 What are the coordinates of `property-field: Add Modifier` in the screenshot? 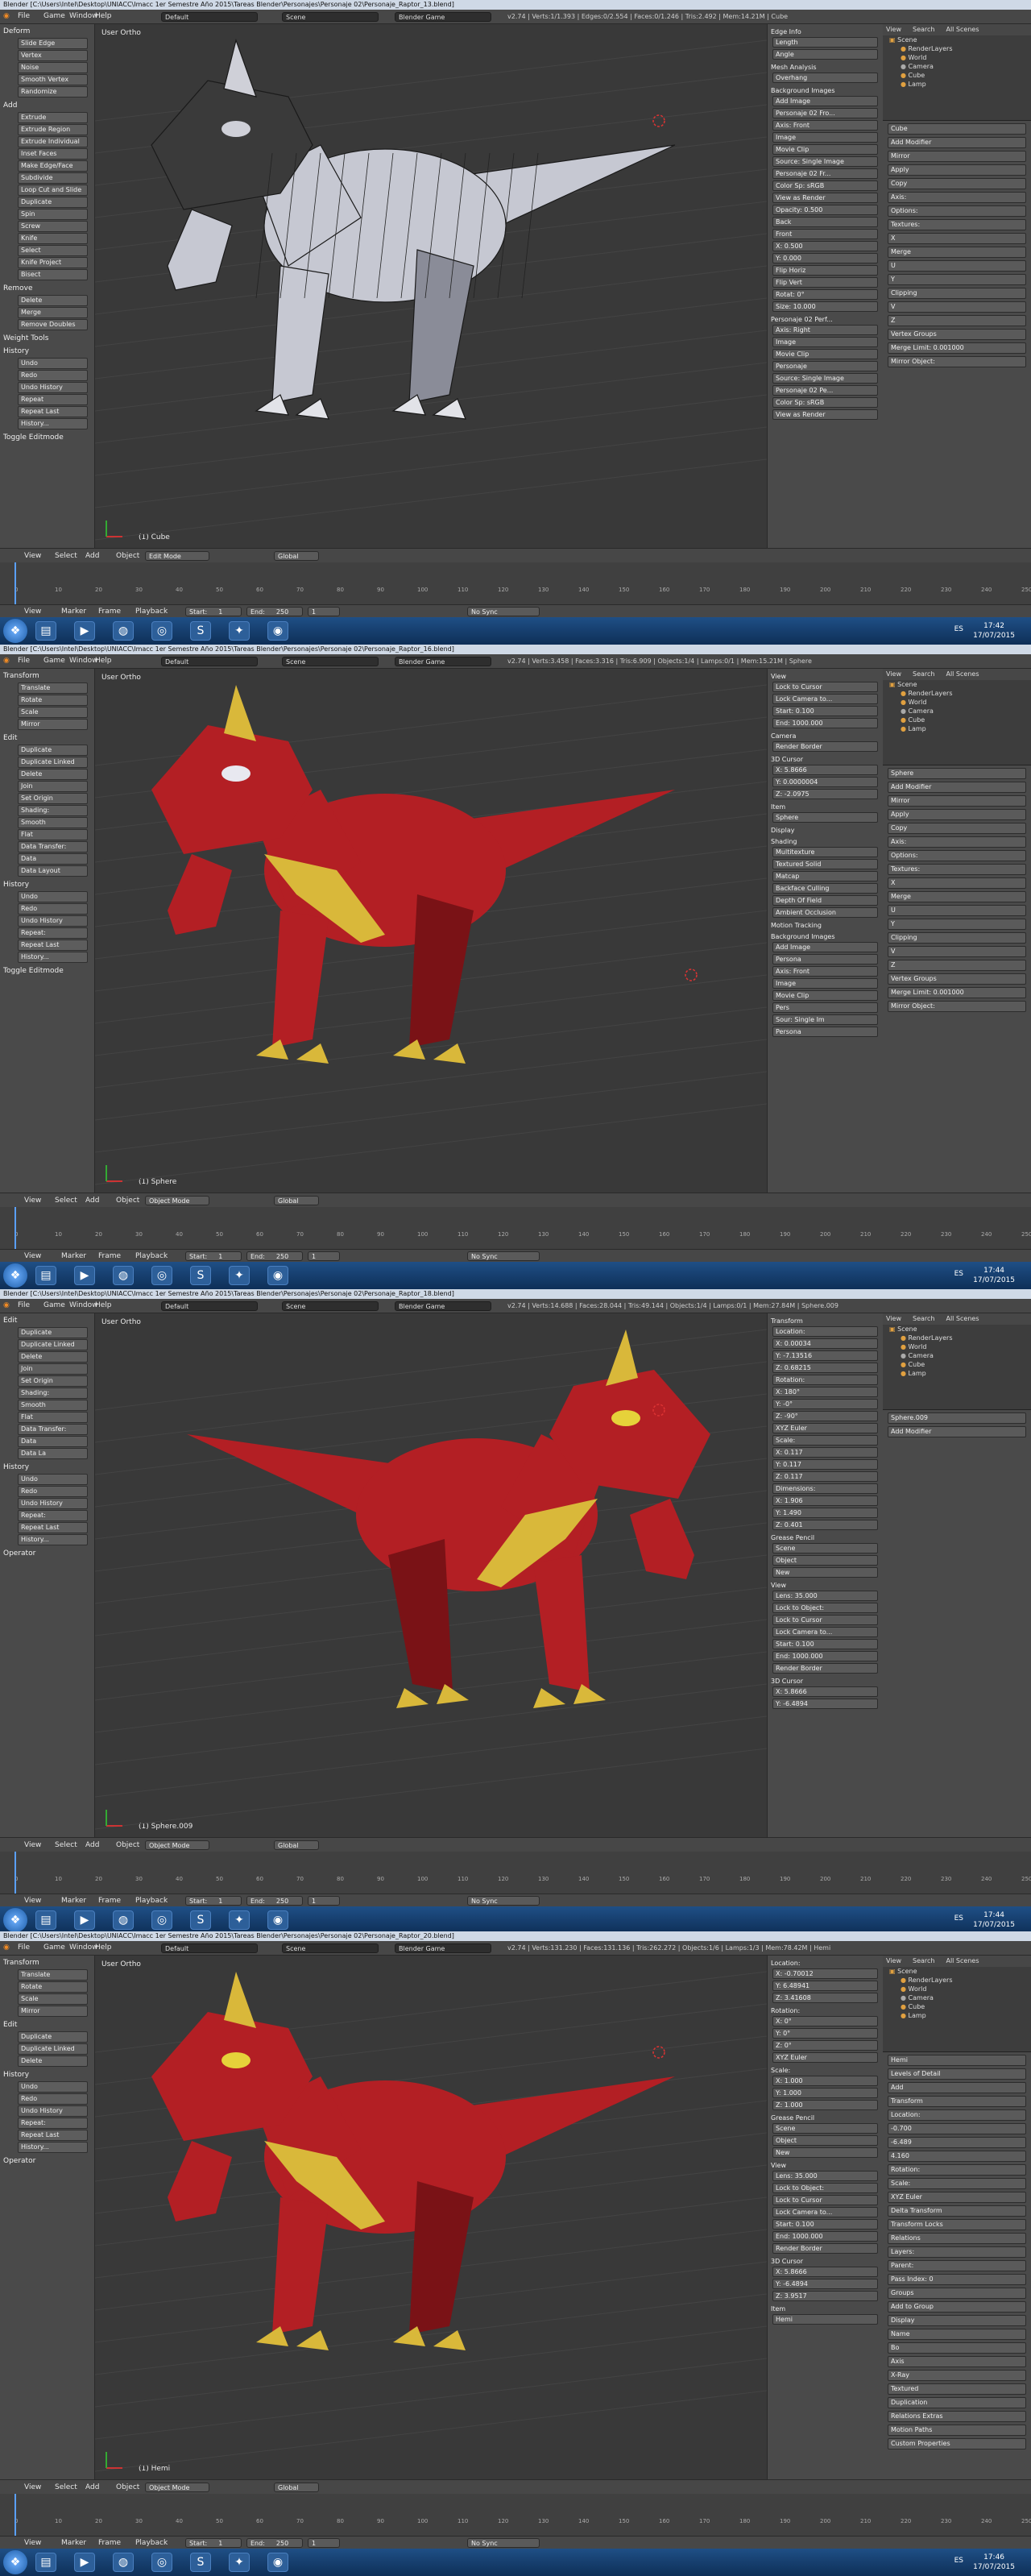 It's located at (957, 142).